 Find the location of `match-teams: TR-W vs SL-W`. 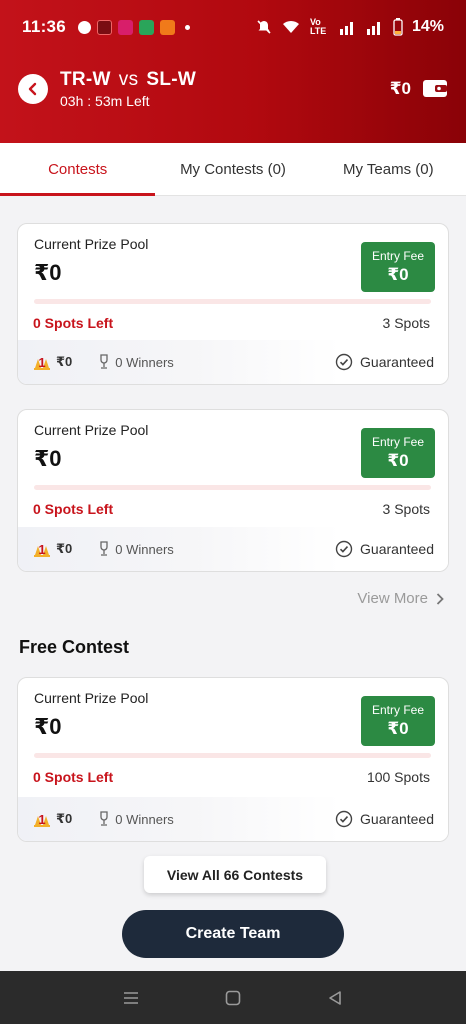

match-teams: TR-W vs SL-W is located at coordinates (128, 80).